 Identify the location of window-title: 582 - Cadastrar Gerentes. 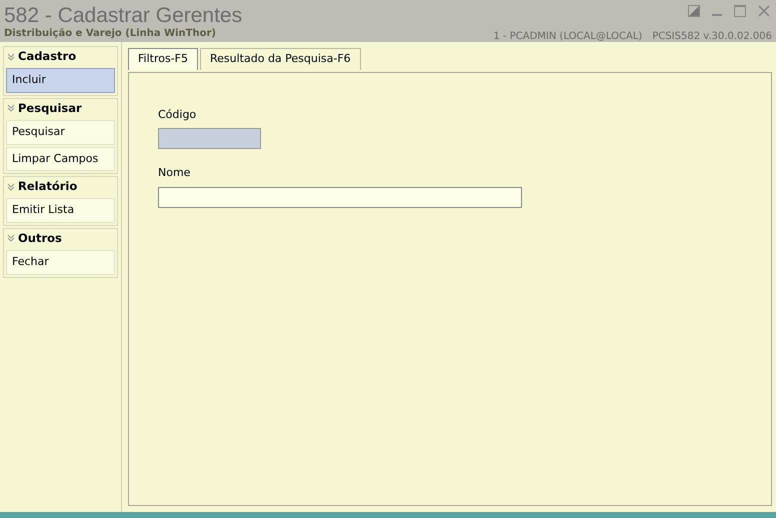
(123, 16).